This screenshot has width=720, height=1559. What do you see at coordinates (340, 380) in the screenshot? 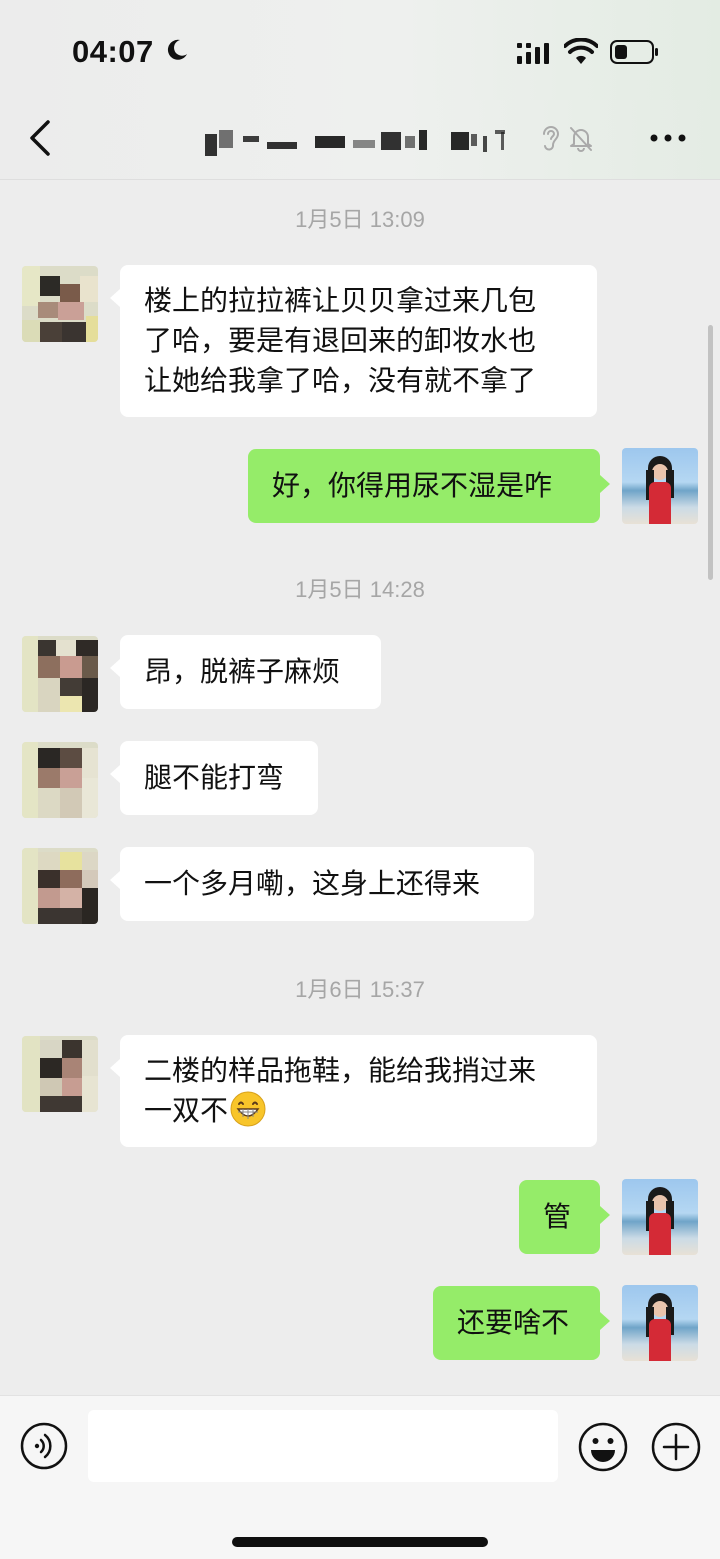
I see `message-text-line: 让她给我拿了哈，没有就不拿了` at bounding box center [340, 380].